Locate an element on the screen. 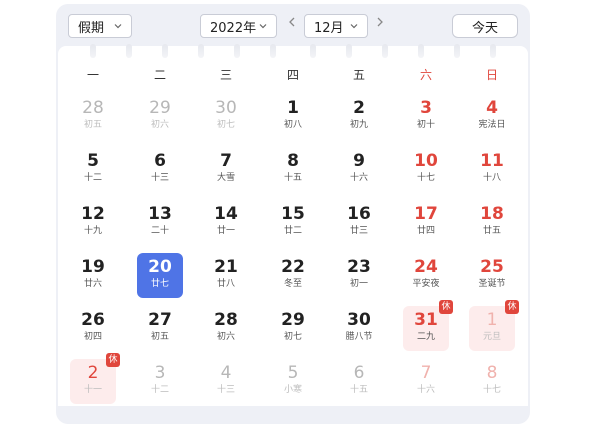  lunar-label: 元旦 is located at coordinates (491, 337).